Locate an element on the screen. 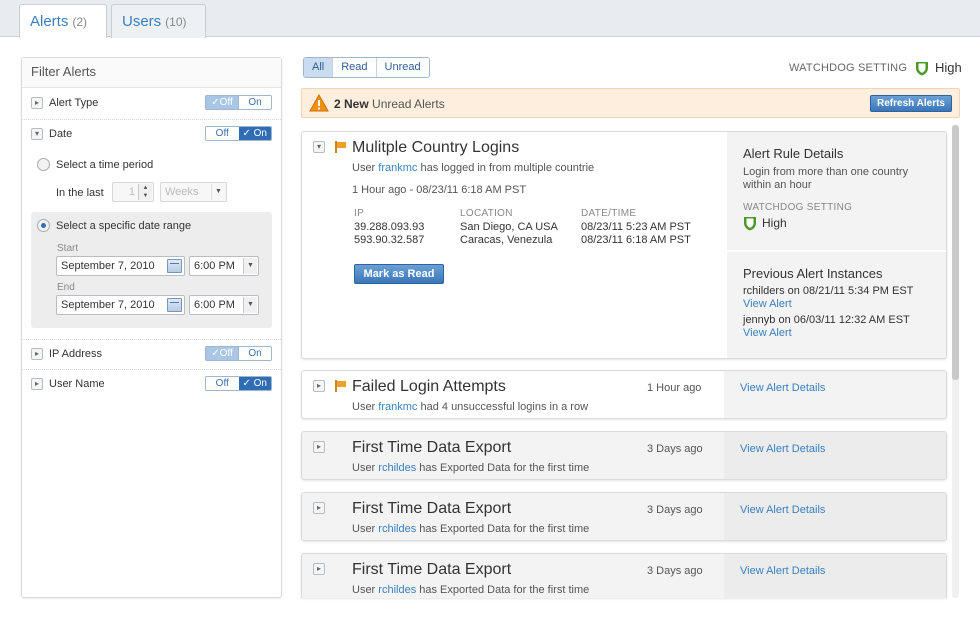 The width and height of the screenshot is (980, 618). ip-address-toggle: ✓Off On is located at coordinates (238, 353).